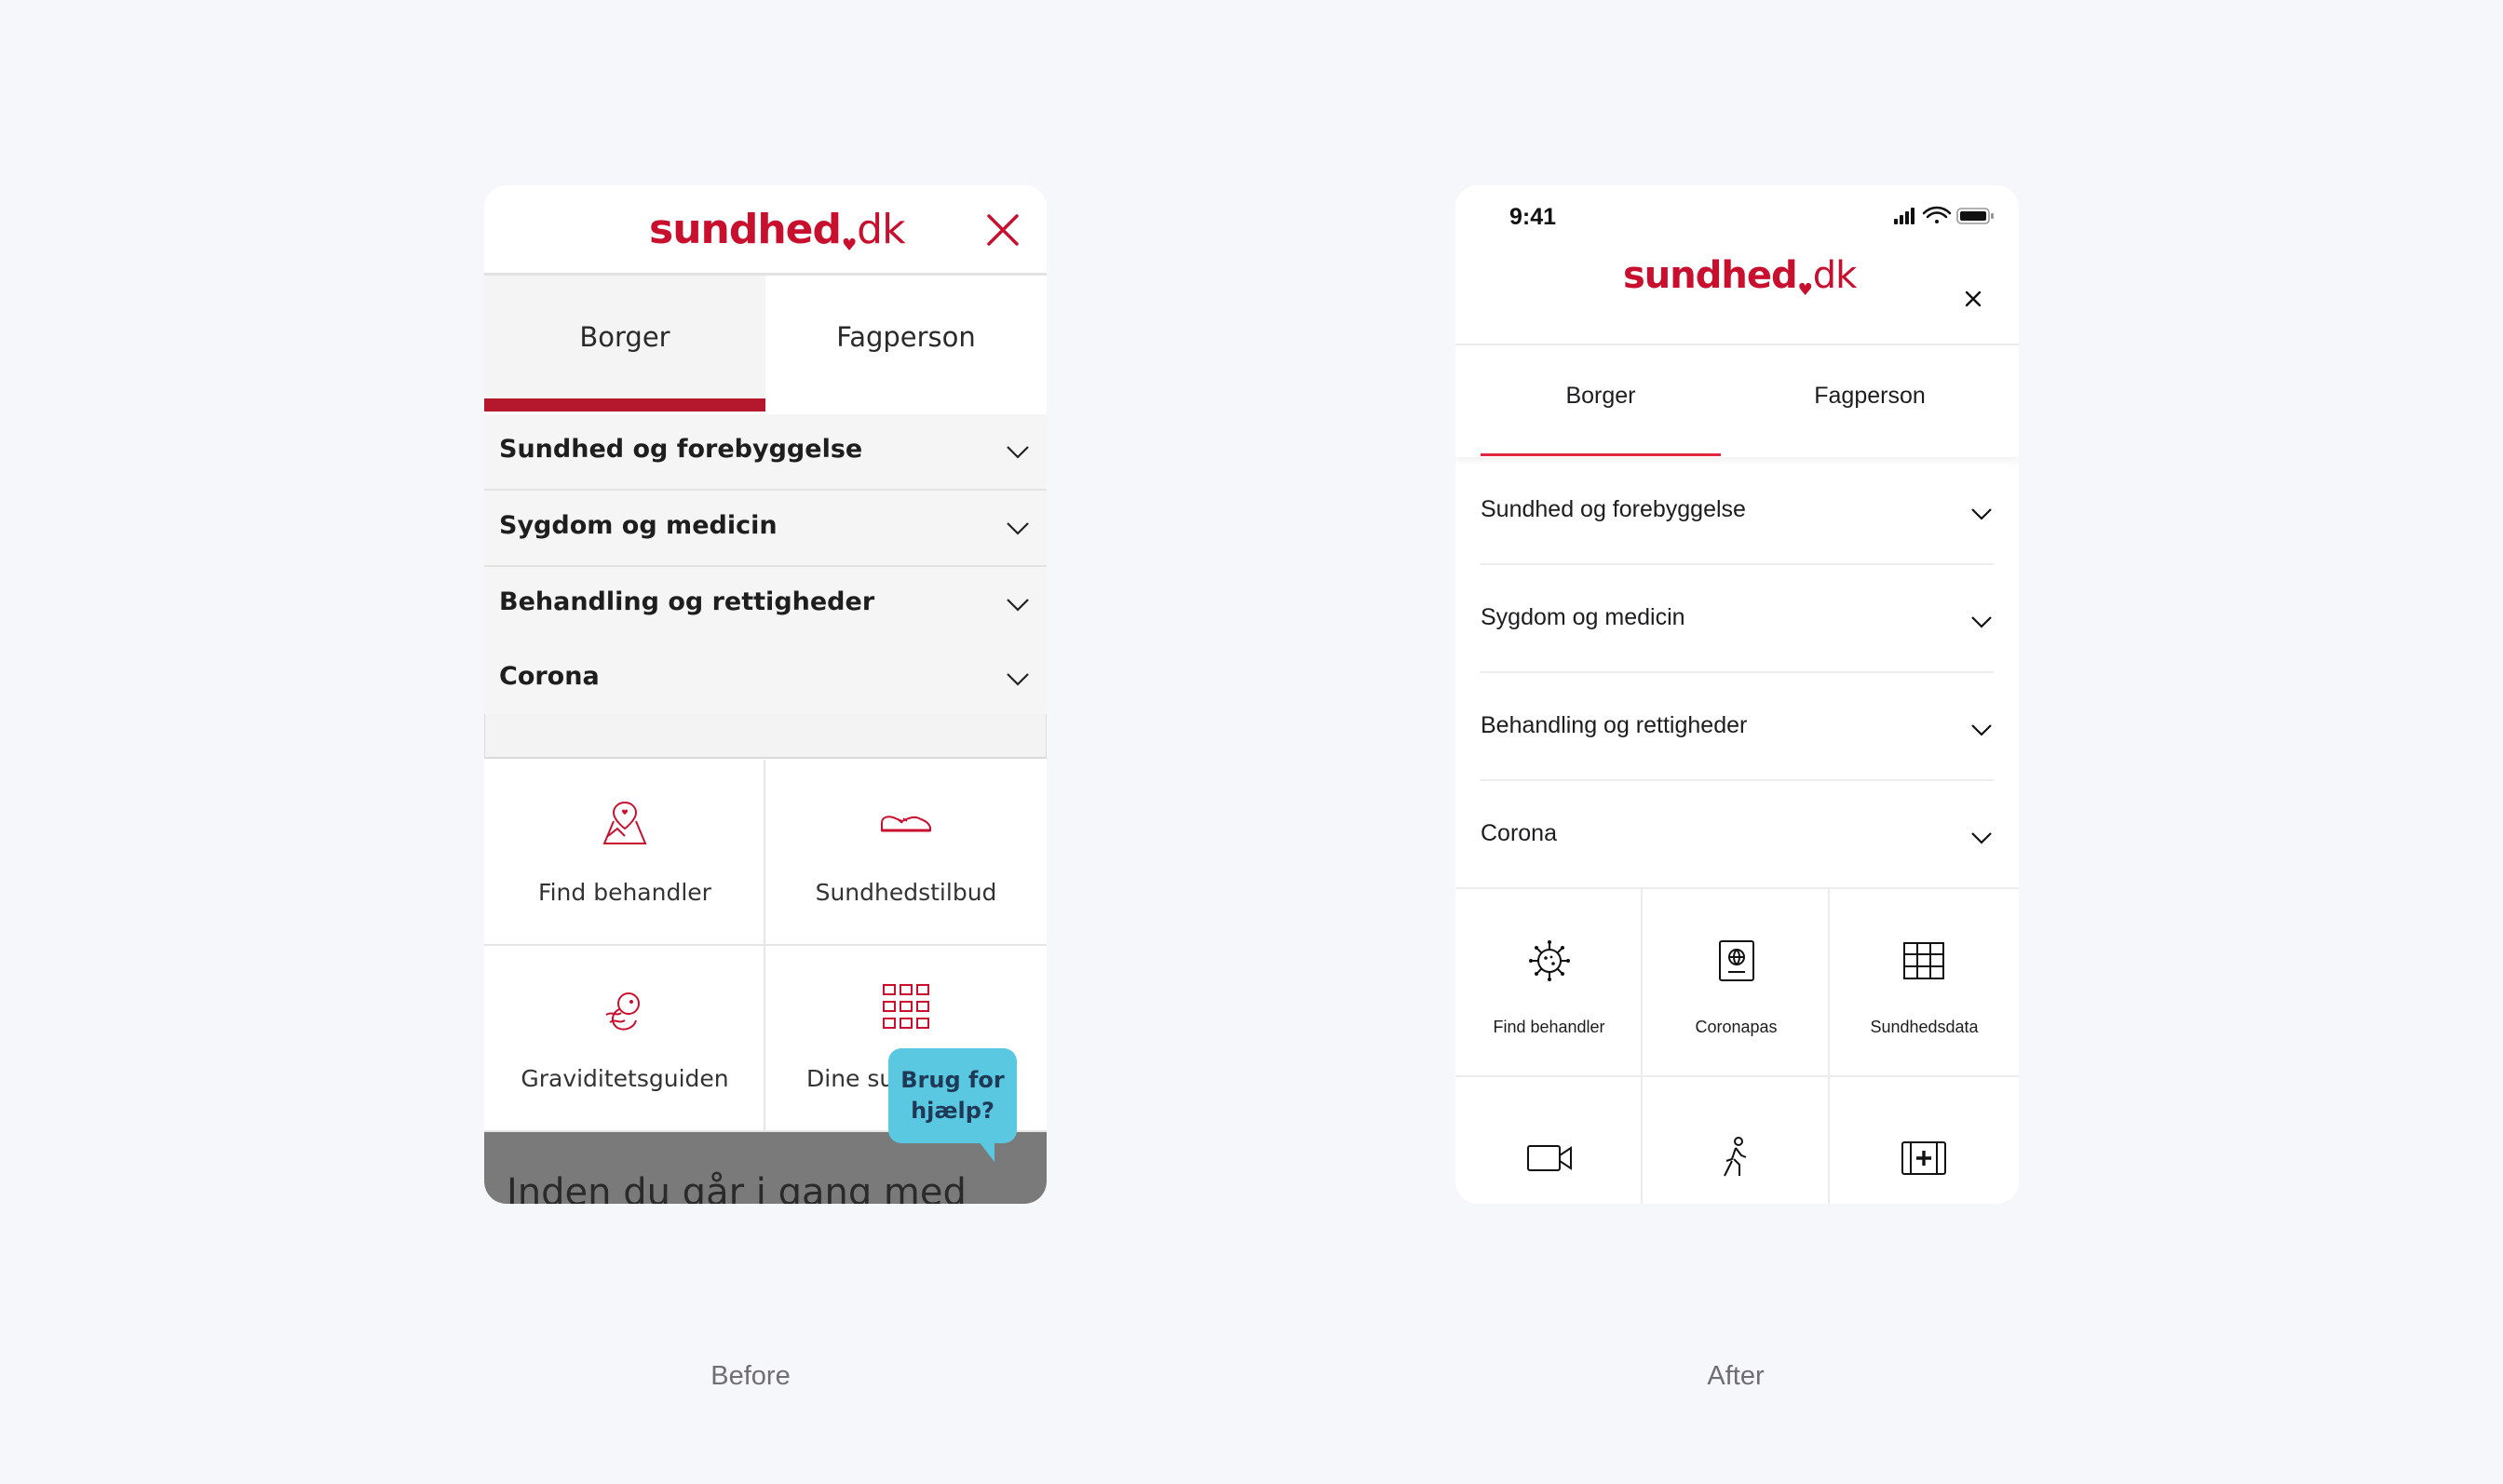 This screenshot has width=2503, height=1484. Describe the element at coordinates (750, 1376) in the screenshot. I see `before-caption: Before` at that location.